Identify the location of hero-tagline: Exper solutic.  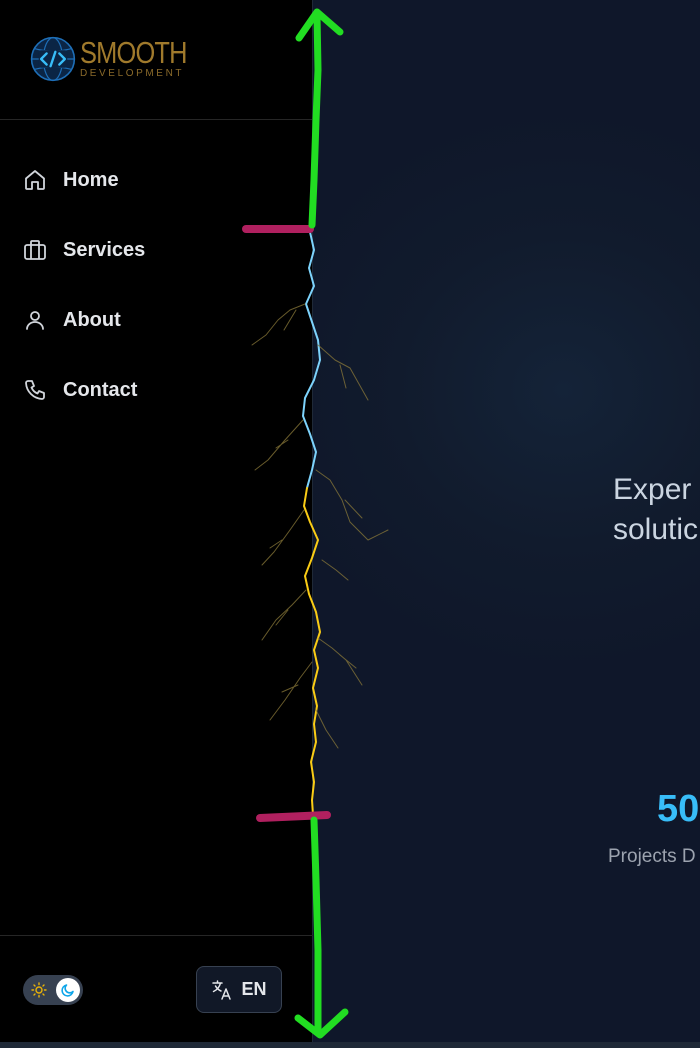
(655, 510).